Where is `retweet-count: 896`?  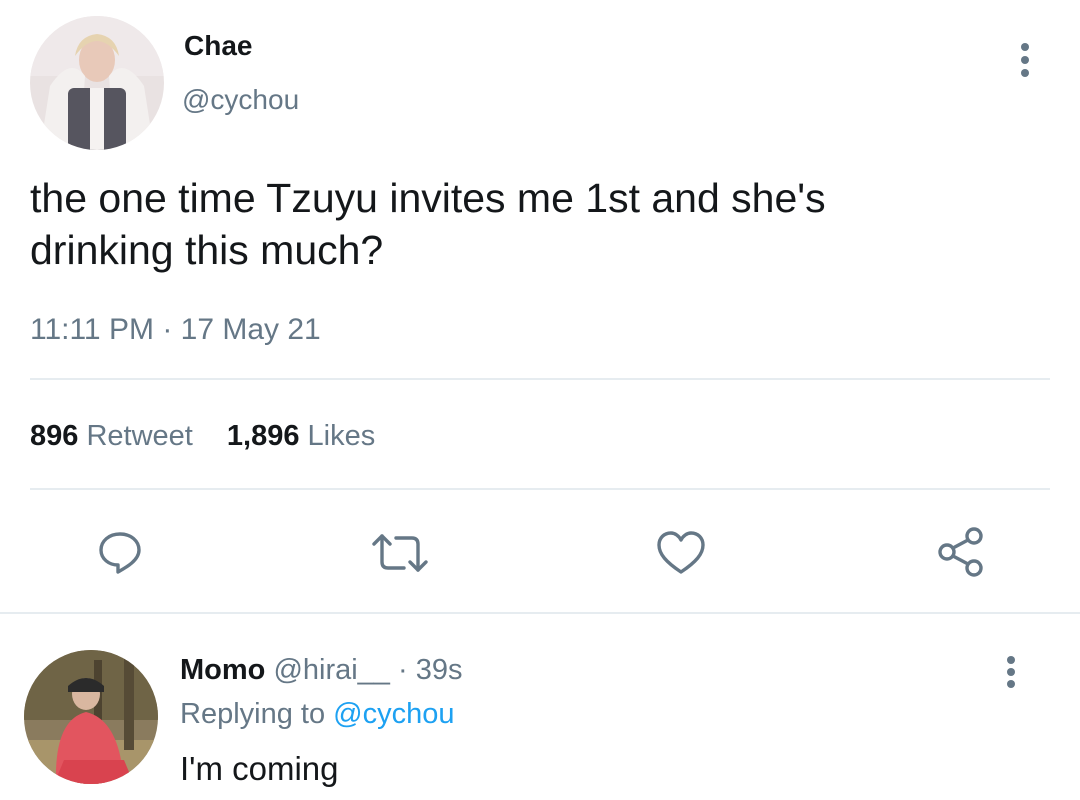 retweet-count: 896 is located at coordinates (54, 436).